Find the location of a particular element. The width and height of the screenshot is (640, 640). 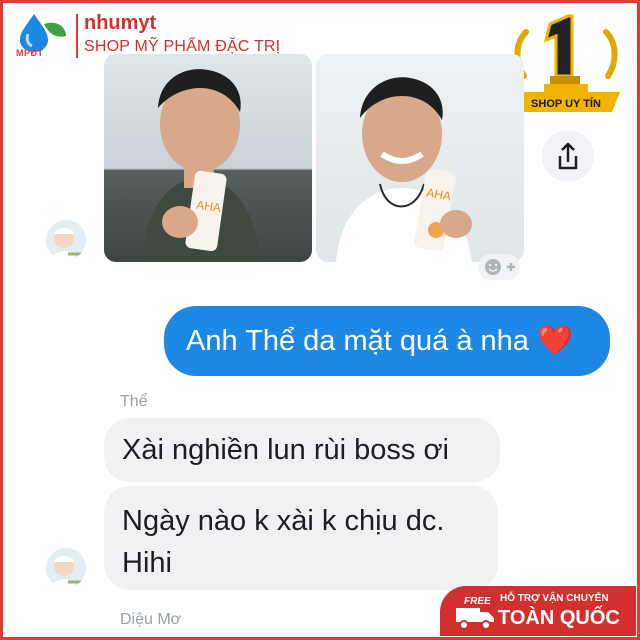

chat-photo-1: AHA is located at coordinates (208, 158).